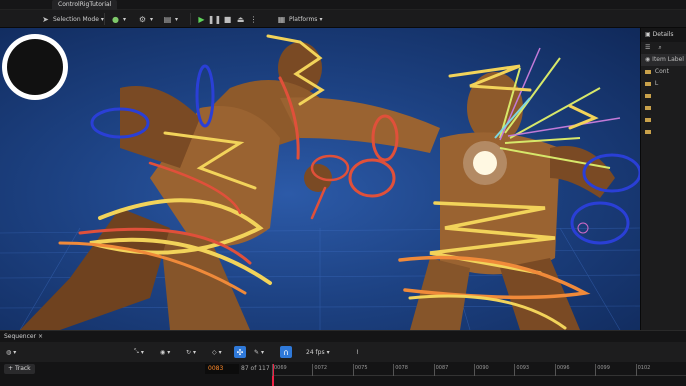  I want to click on frame-of-label: 87 of 117, so click(255, 368).